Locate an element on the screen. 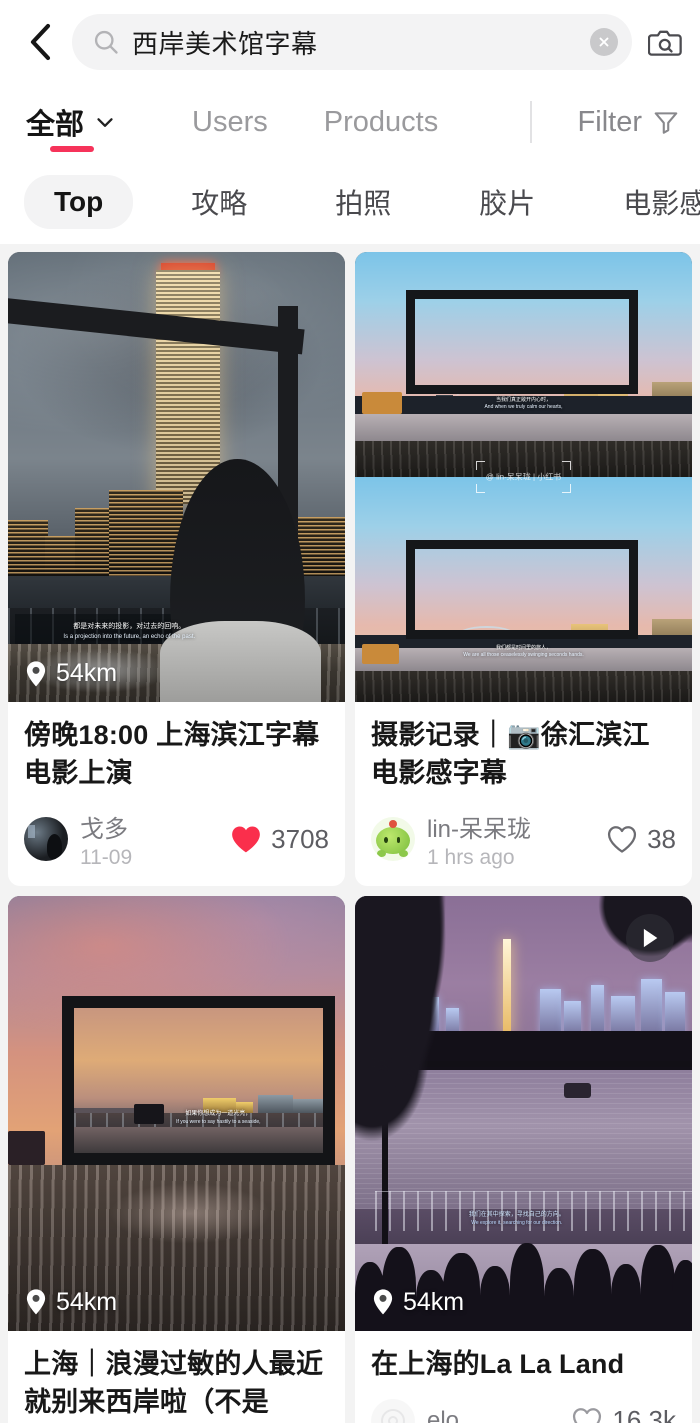 This screenshot has height=1423, width=700. note-meta: lin-呆呆珑 1 hrs ago 38 is located at coordinates (523, 839).